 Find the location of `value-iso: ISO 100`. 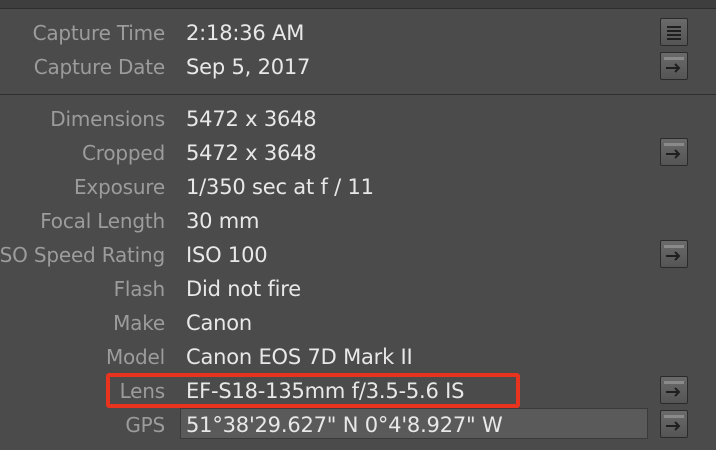

value-iso: ISO 100 is located at coordinates (227, 255).